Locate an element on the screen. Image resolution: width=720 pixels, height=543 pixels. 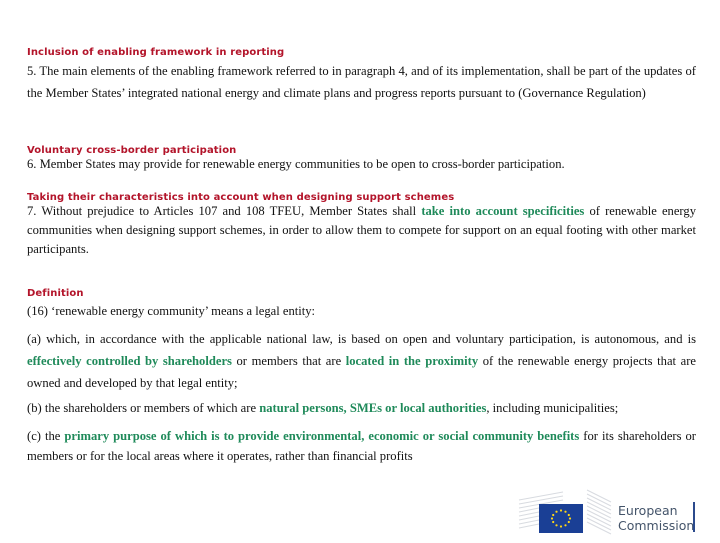
highlight-proximity: located in the proximity is located at coordinates (412, 361).